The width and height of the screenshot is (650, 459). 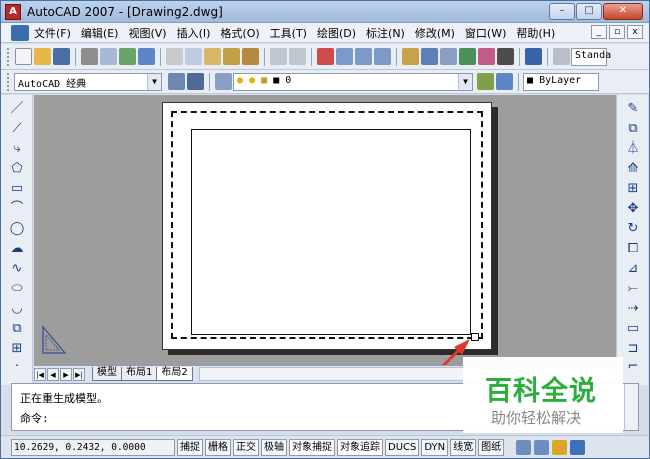 I want to click on polyline-icon: ⤷, so click(x=17, y=149).